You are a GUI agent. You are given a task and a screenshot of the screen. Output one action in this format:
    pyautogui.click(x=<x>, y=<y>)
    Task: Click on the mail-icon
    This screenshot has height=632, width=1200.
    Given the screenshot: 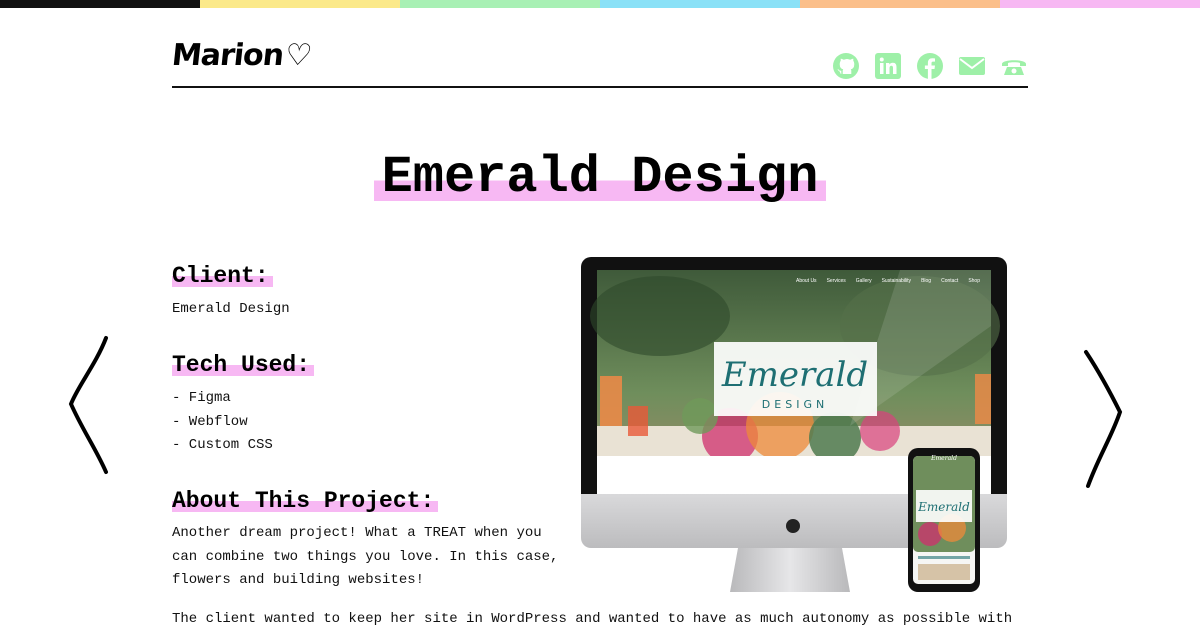 What is the action you would take?
    pyautogui.click(x=972, y=66)
    